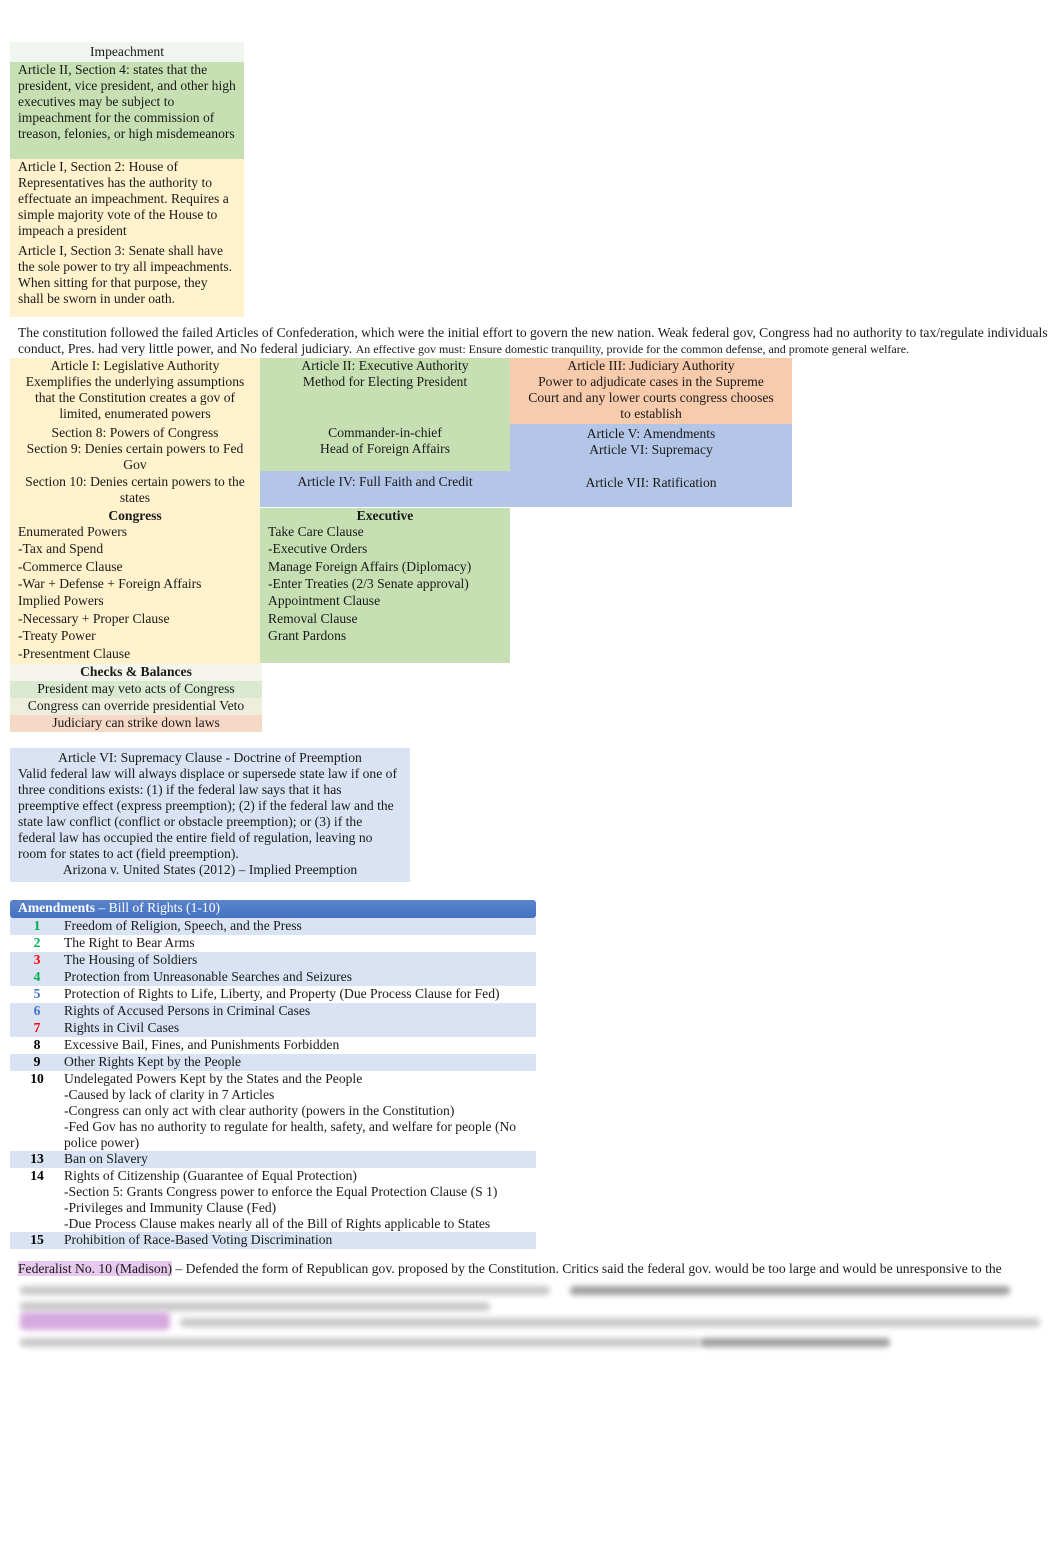  Describe the element at coordinates (61, 548) in the screenshot. I see `congress-item: -Tax and Spend` at that location.